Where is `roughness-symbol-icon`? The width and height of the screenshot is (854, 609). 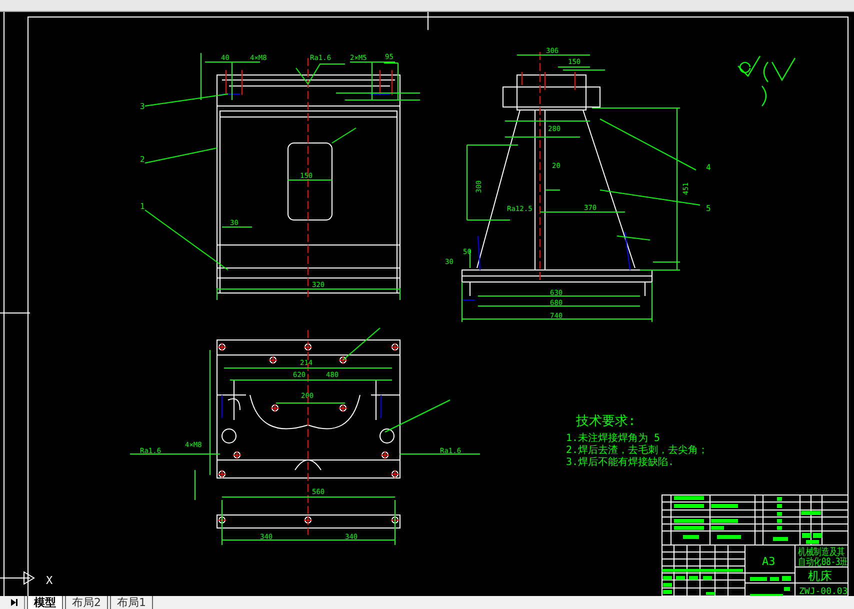 roughness-symbol-icon is located at coordinates (766, 81).